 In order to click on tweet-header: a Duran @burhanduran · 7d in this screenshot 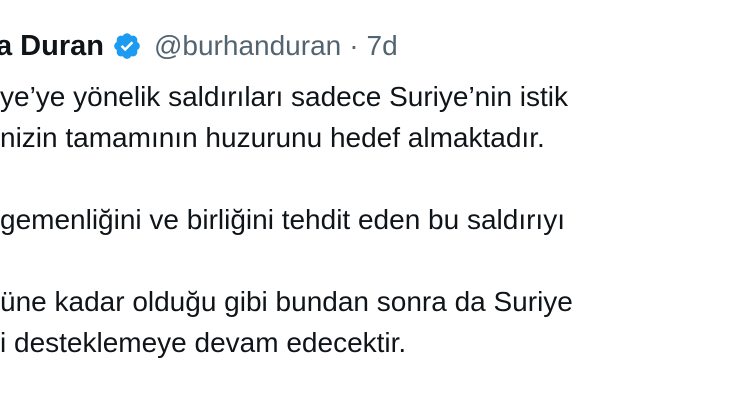, I will do `click(199, 46)`.